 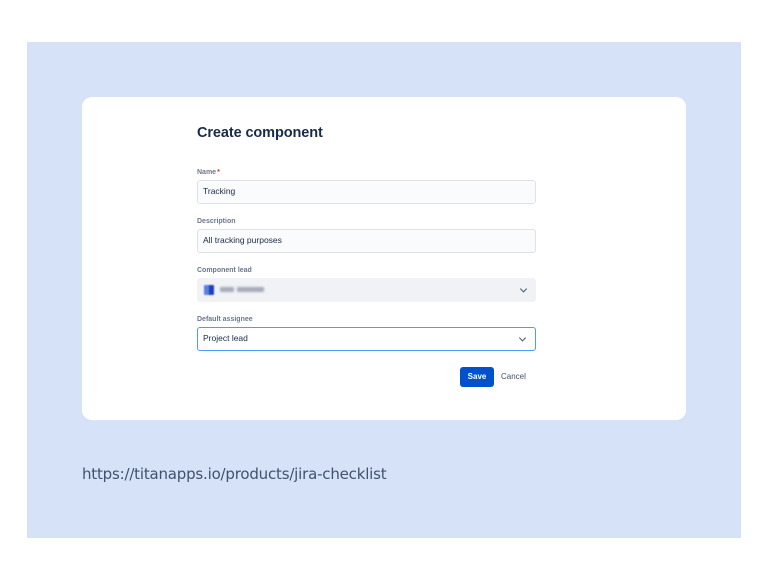 I want to click on user-avatar, so click(x=209, y=290).